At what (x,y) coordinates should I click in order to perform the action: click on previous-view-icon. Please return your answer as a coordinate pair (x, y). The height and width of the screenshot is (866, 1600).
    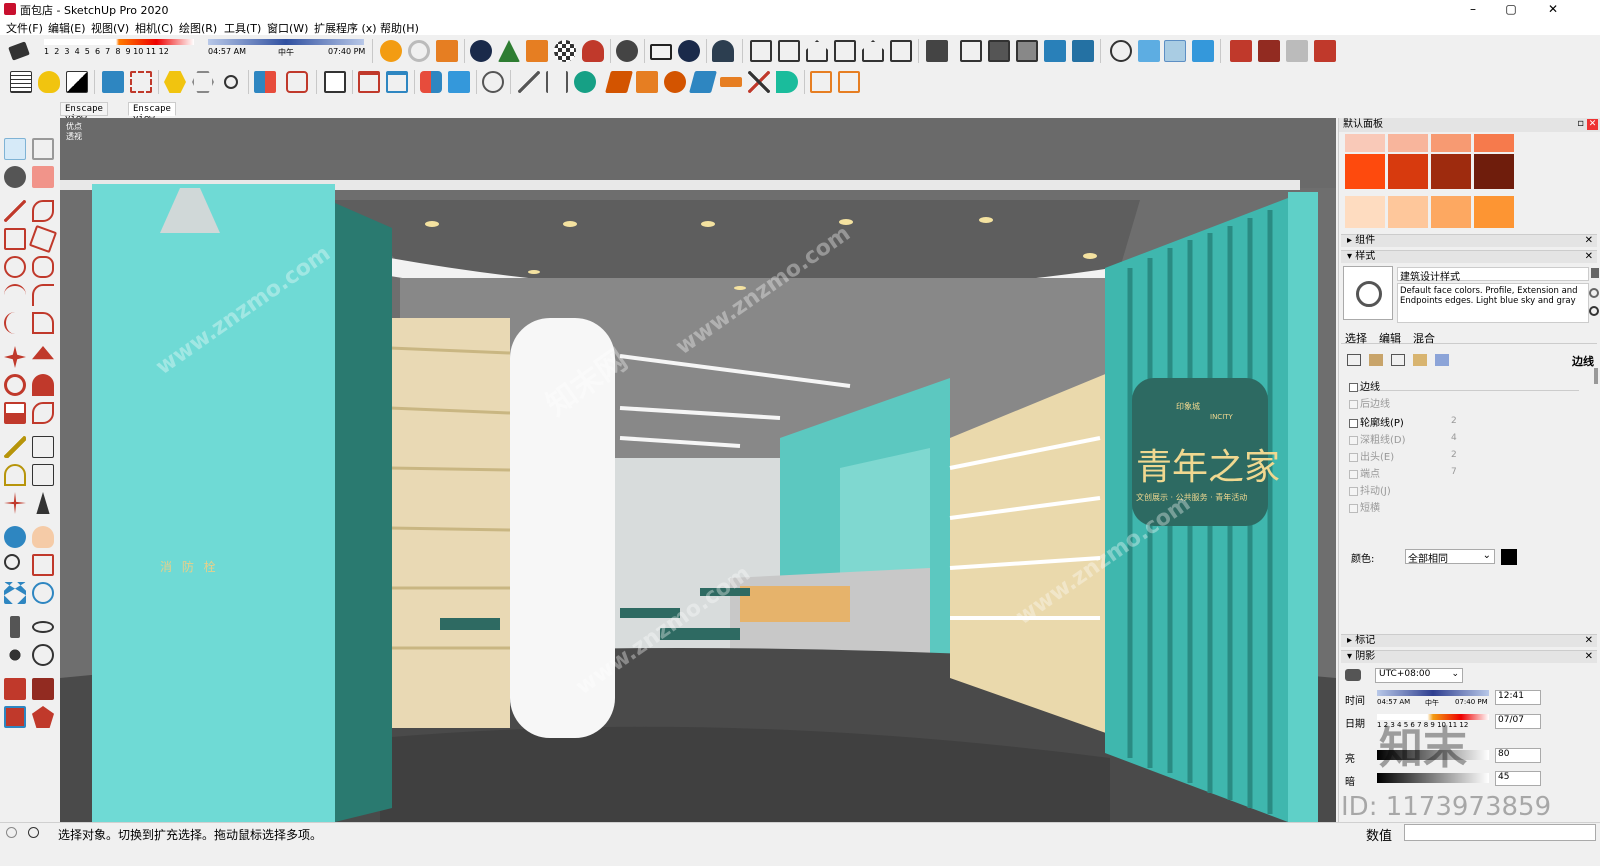
    Looking at the image, I should click on (43, 593).